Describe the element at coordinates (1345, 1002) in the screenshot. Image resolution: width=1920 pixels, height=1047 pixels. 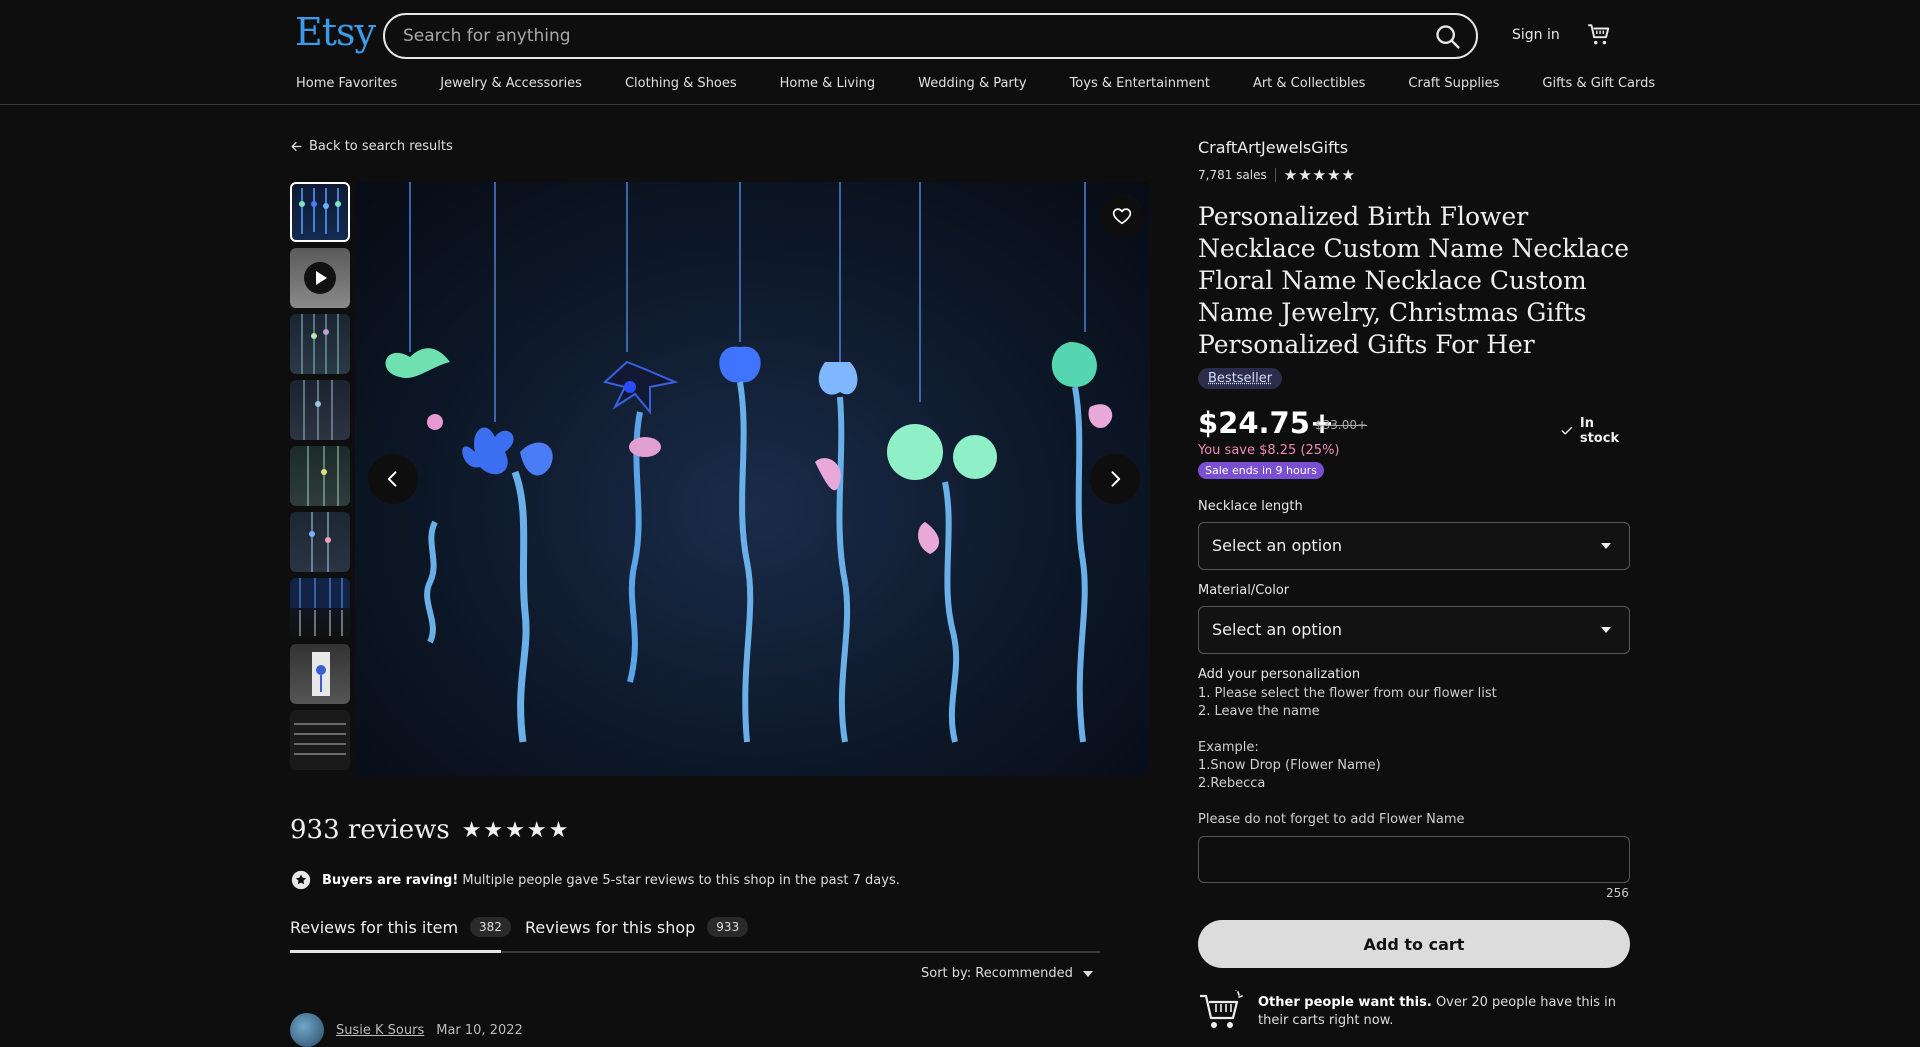
I see `demand-bold: Other people want this.` at that location.